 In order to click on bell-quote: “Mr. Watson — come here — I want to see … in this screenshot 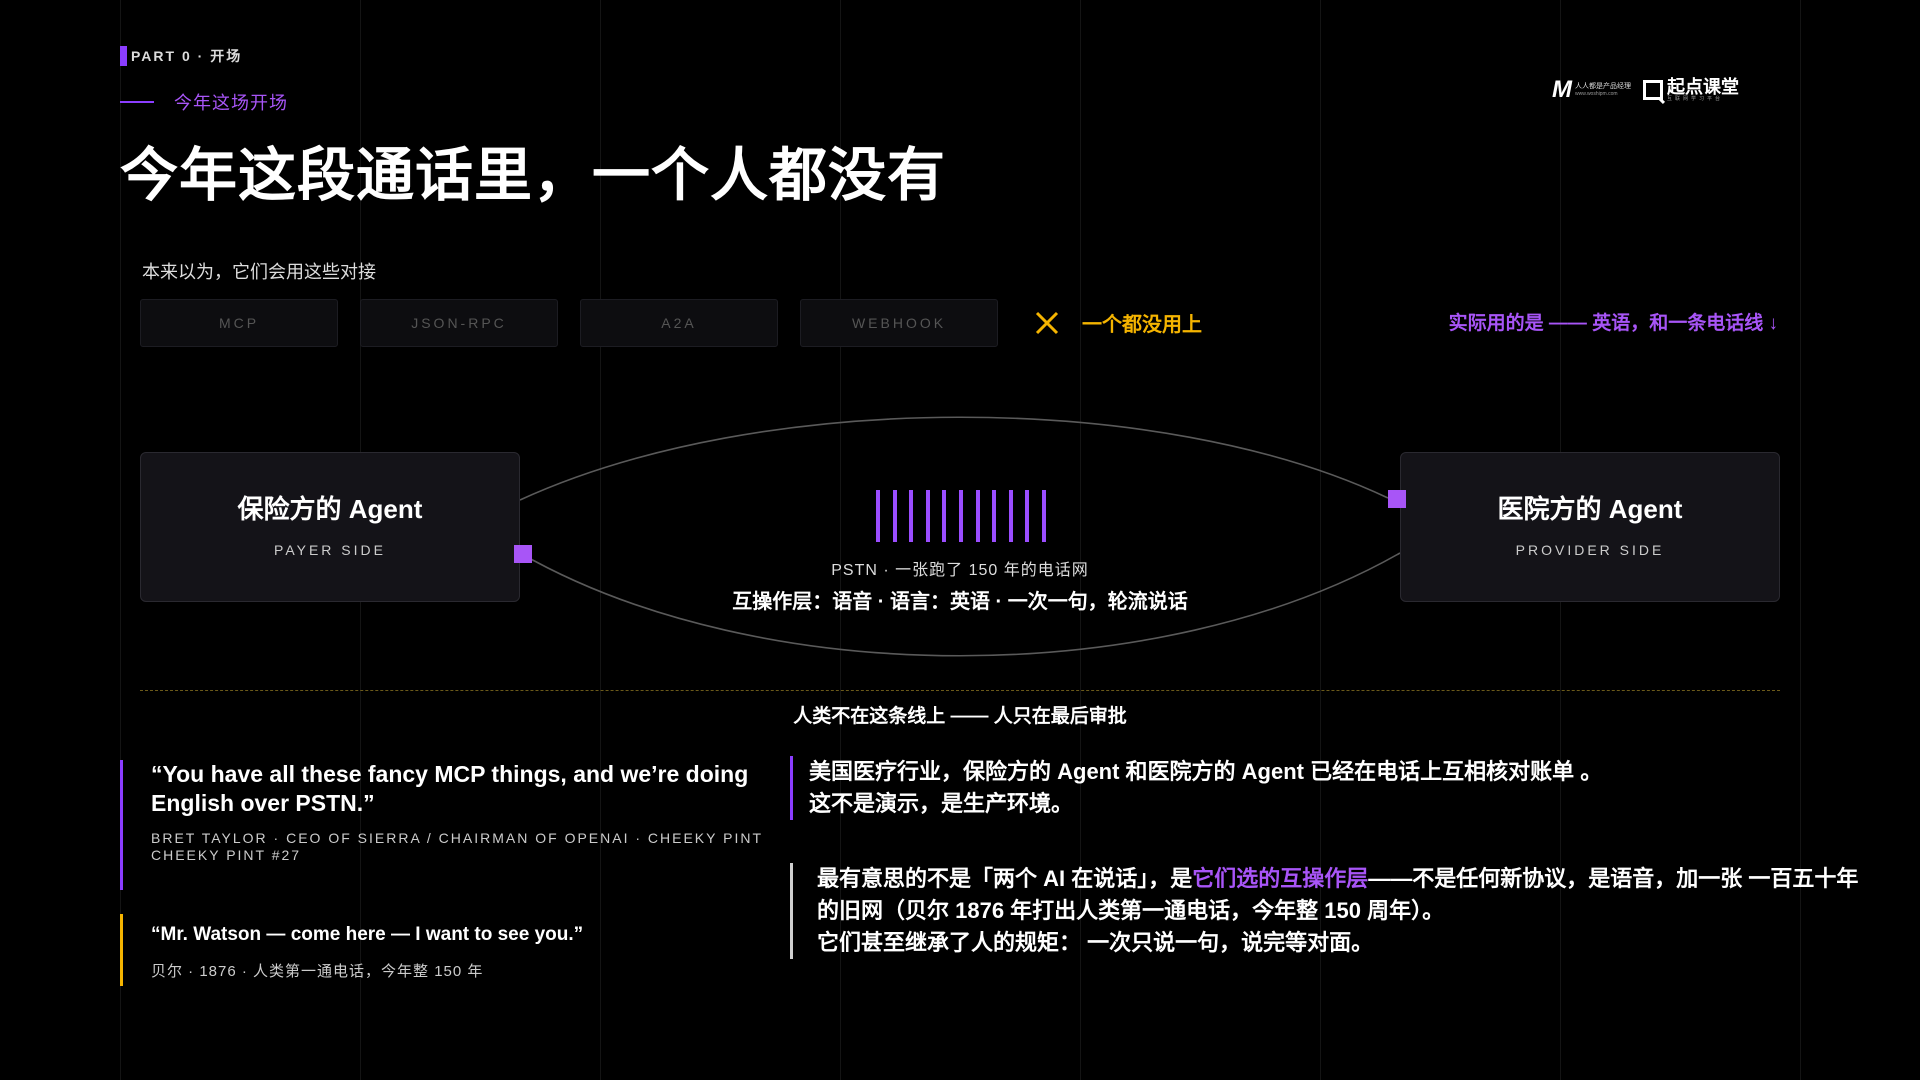, I will do `click(400, 950)`.